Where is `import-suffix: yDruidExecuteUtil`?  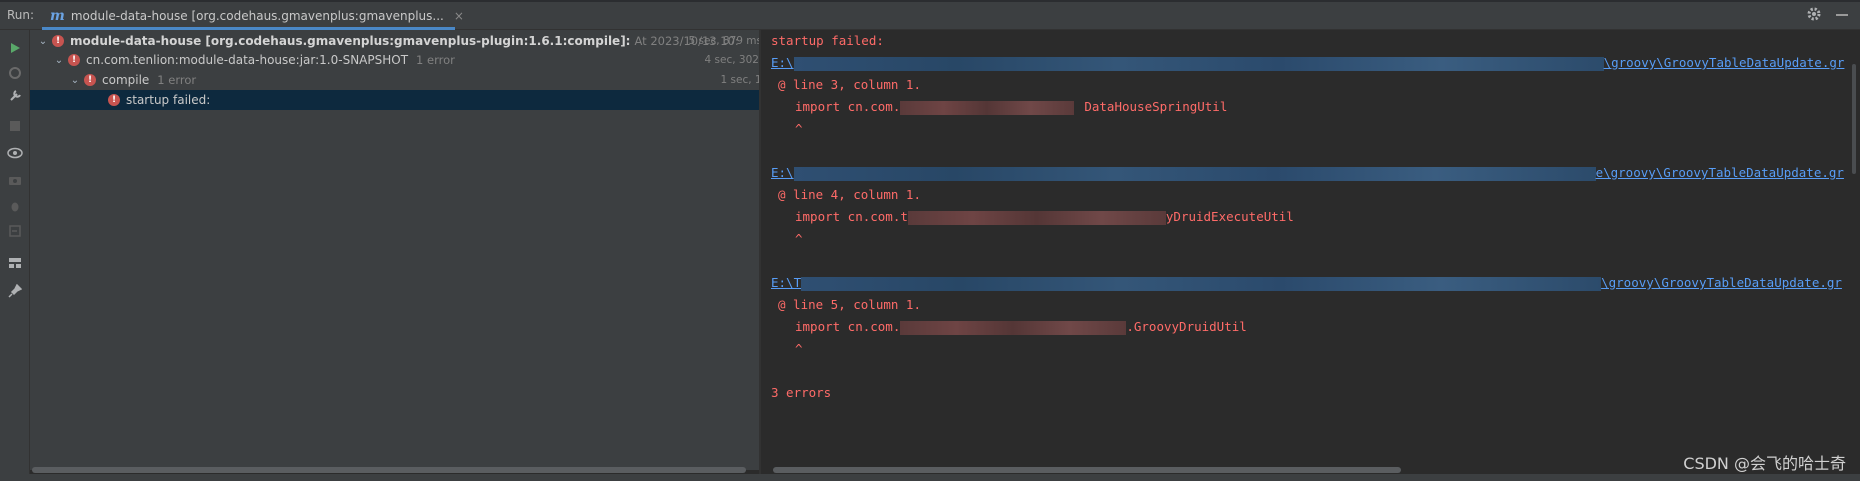 import-suffix: yDruidExecuteUtil is located at coordinates (1229, 216).